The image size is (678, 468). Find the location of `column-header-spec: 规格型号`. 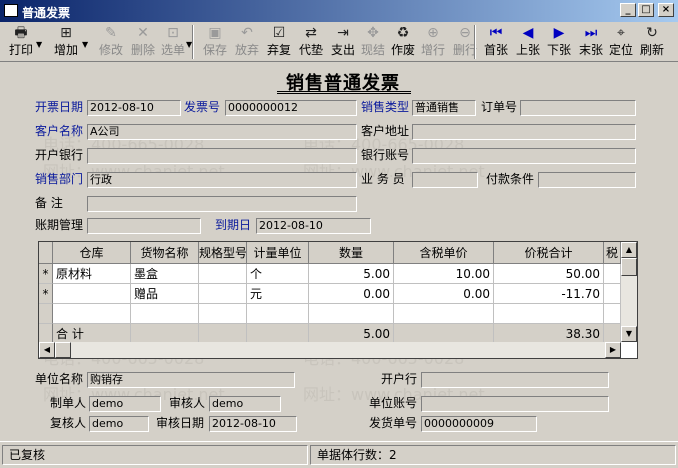

column-header-spec: 规格型号 is located at coordinates (223, 253).